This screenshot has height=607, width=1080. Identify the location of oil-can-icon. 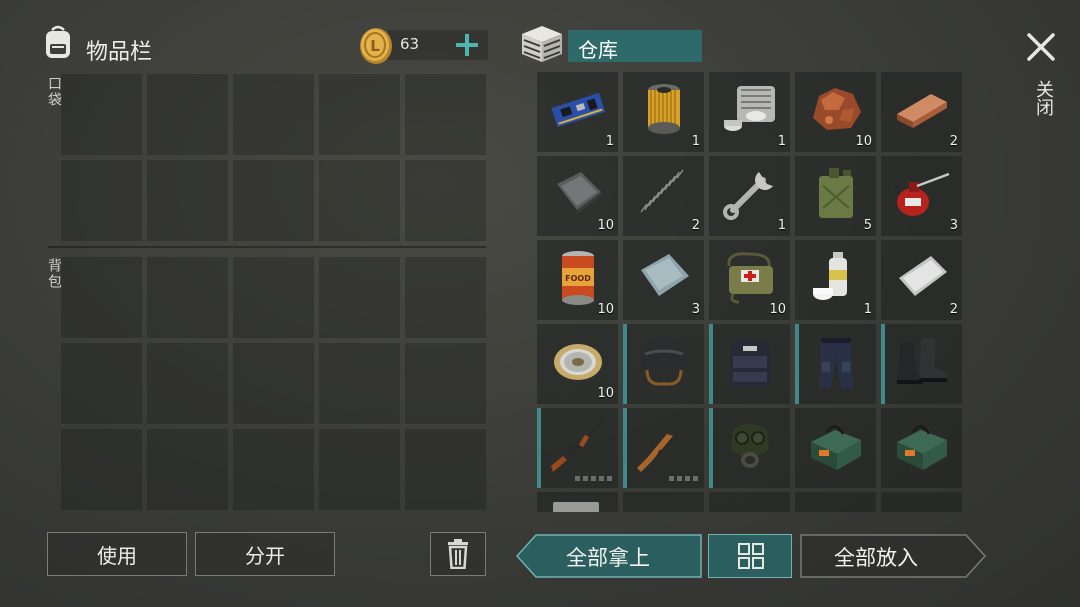
(922, 194).